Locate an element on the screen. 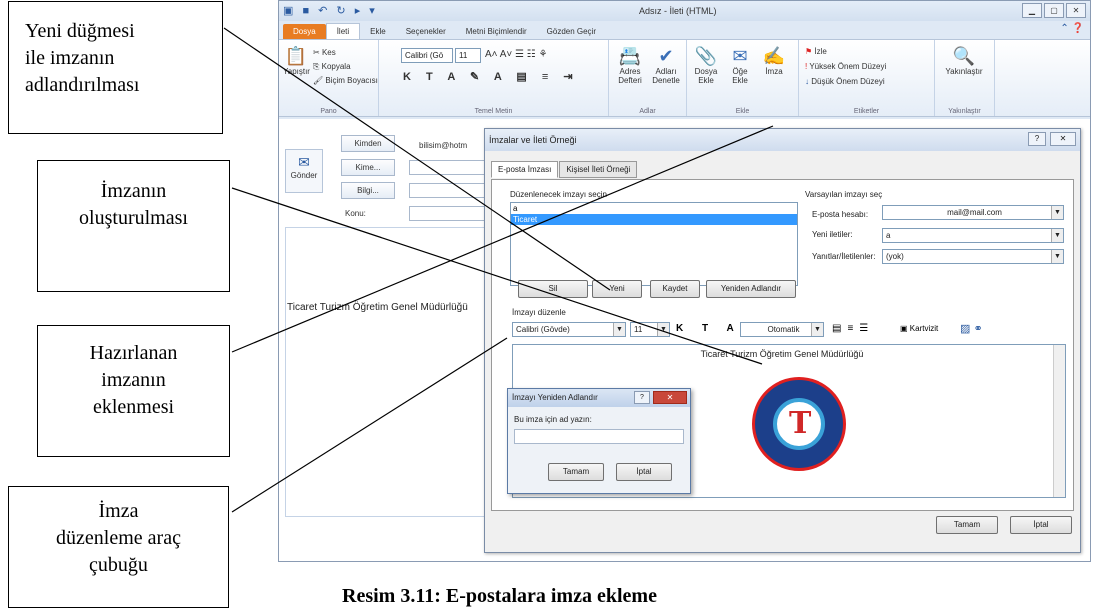  signature-list-item: Ticaret is located at coordinates (654, 219).